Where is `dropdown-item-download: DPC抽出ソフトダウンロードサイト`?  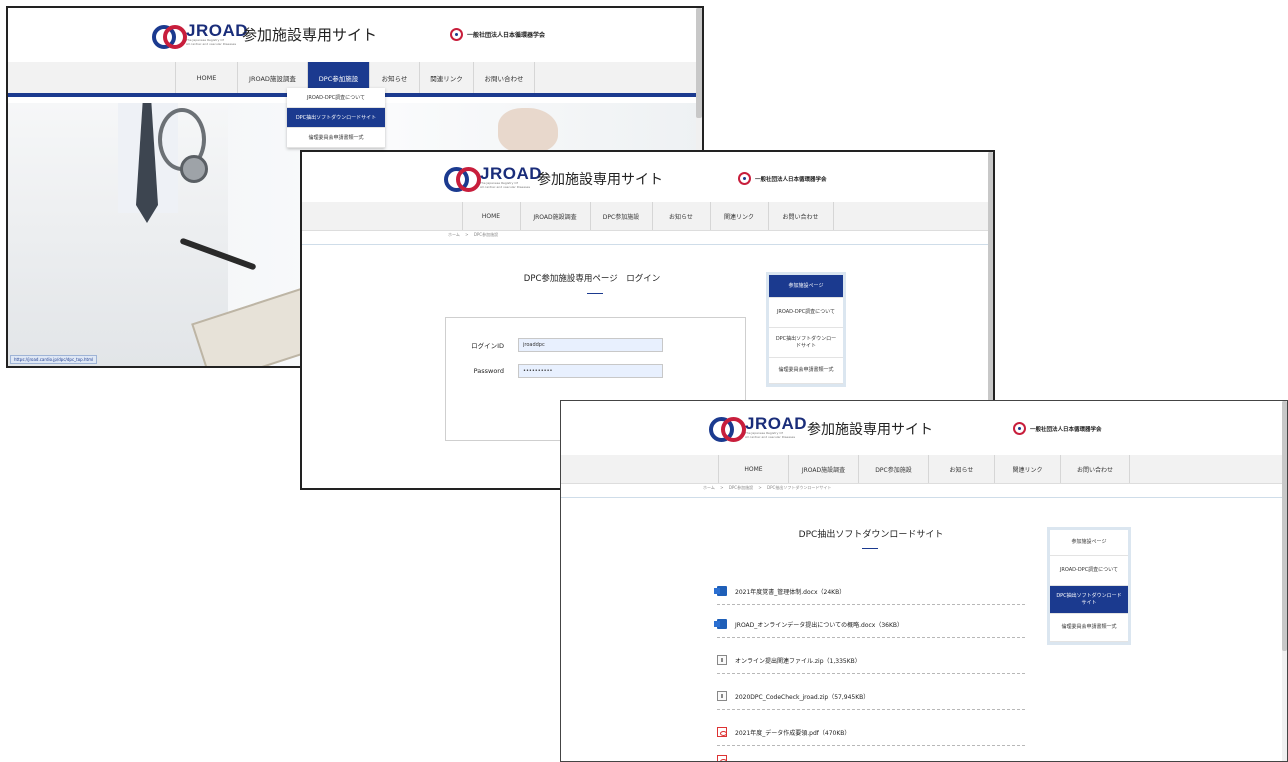 dropdown-item-download: DPC抽出ソフトダウンロードサイト is located at coordinates (336, 118).